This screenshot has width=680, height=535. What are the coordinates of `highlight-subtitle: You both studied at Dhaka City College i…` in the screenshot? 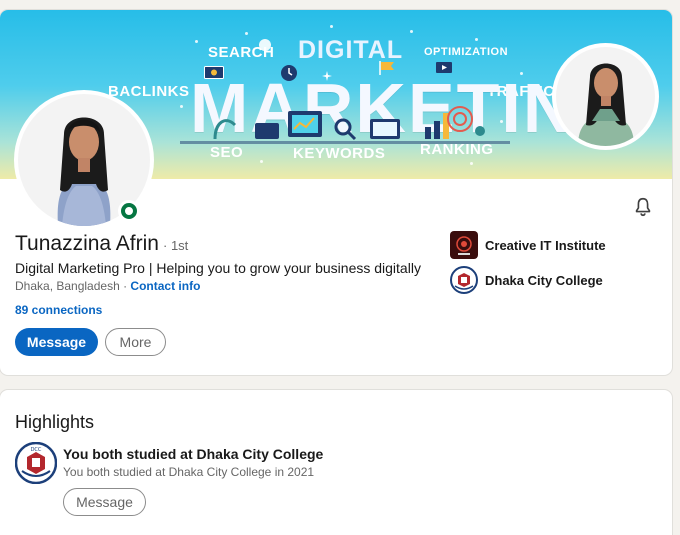 It's located at (189, 472).